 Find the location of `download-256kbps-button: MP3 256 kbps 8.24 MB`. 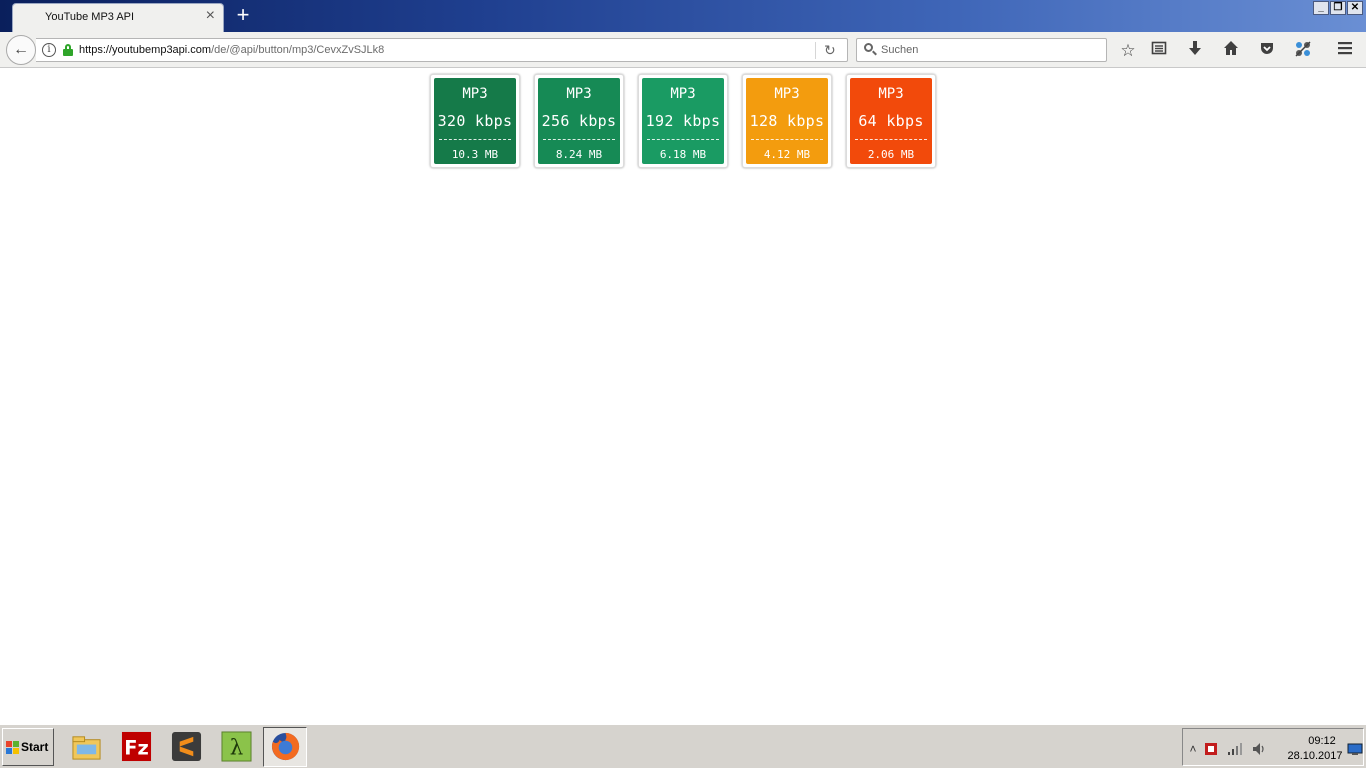

download-256kbps-button: MP3 256 kbps 8.24 MB is located at coordinates (579, 121).